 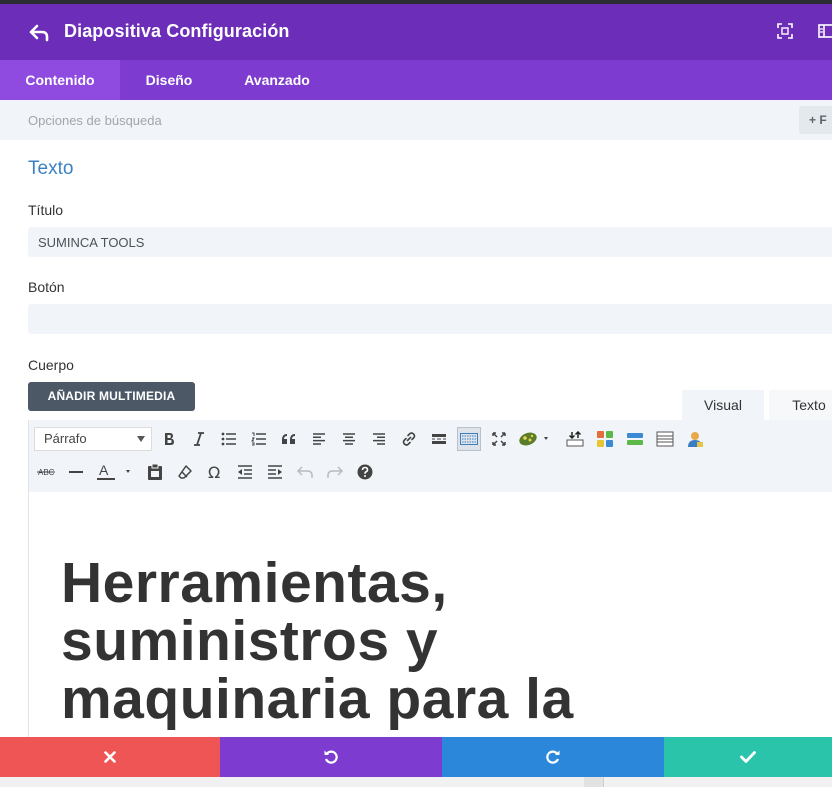 What do you see at coordinates (141, 439) in the screenshot?
I see `chevron-down-icon` at bounding box center [141, 439].